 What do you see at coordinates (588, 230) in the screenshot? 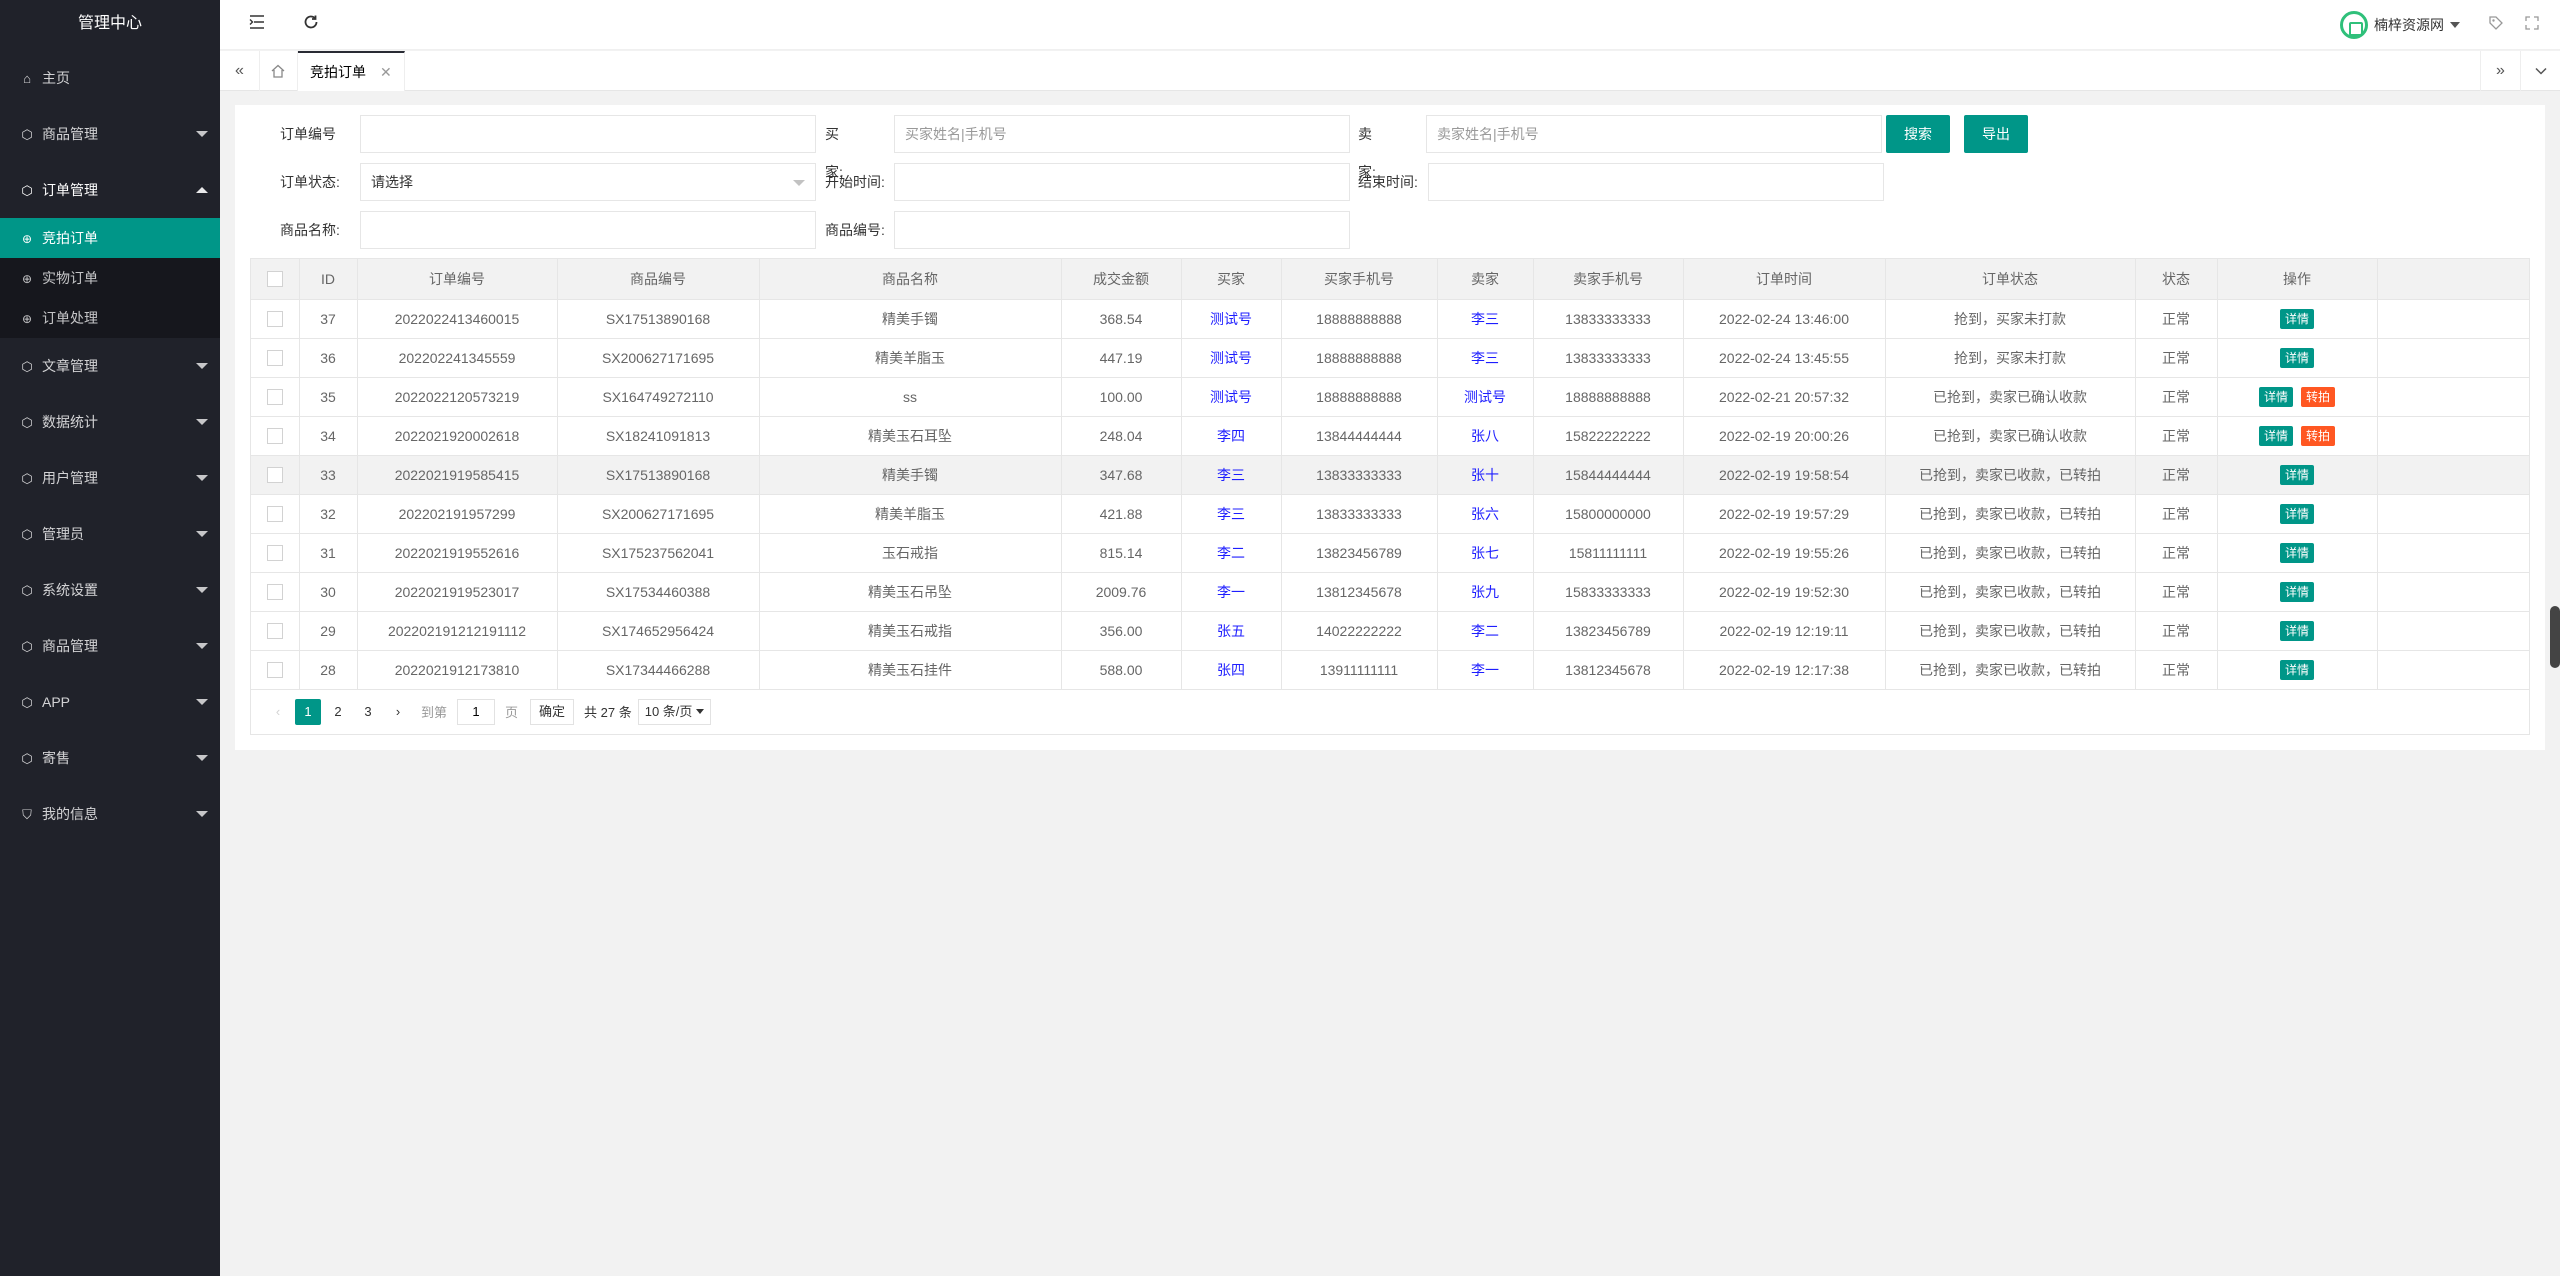
I see `product-name-input` at bounding box center [588, 230].